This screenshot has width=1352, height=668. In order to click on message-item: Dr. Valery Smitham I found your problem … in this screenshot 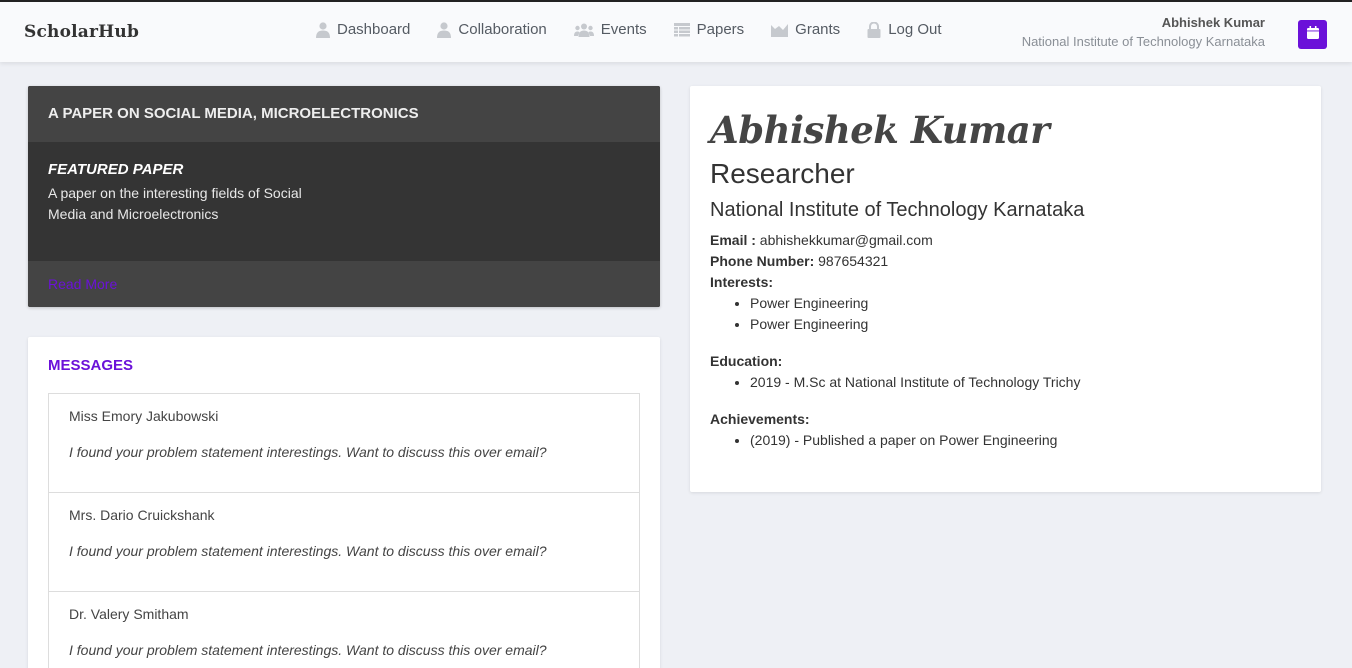, I will do `click(344, 630)`.